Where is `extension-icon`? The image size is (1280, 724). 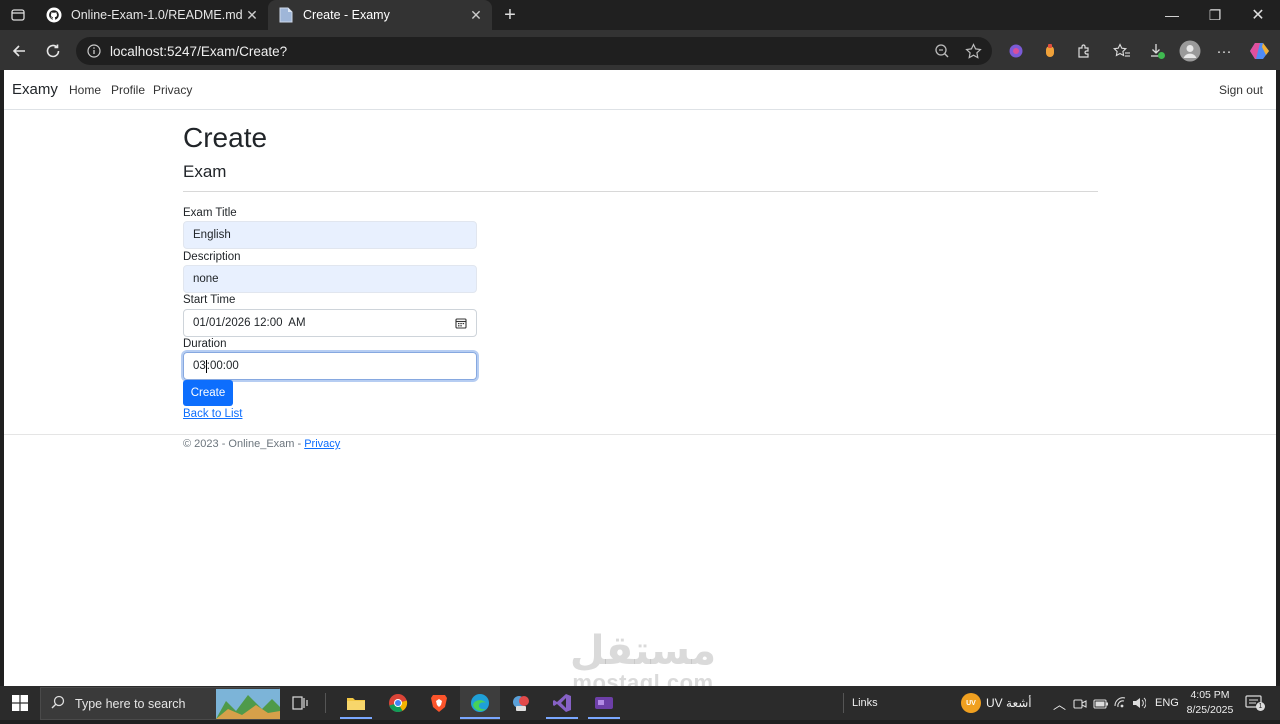
extension-icon is located at coordinates (1050, 51).